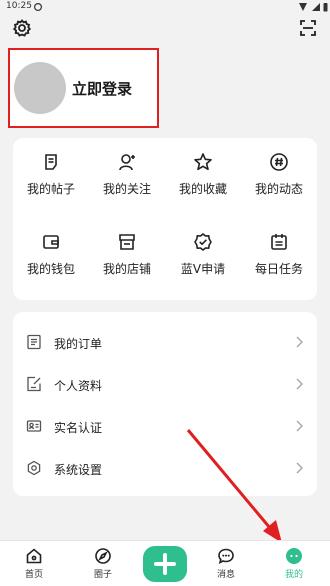  What do you see at coordinates (234, 486) in the screenshot?
I see `annotation-arrow` at bounding box center [234, 486].